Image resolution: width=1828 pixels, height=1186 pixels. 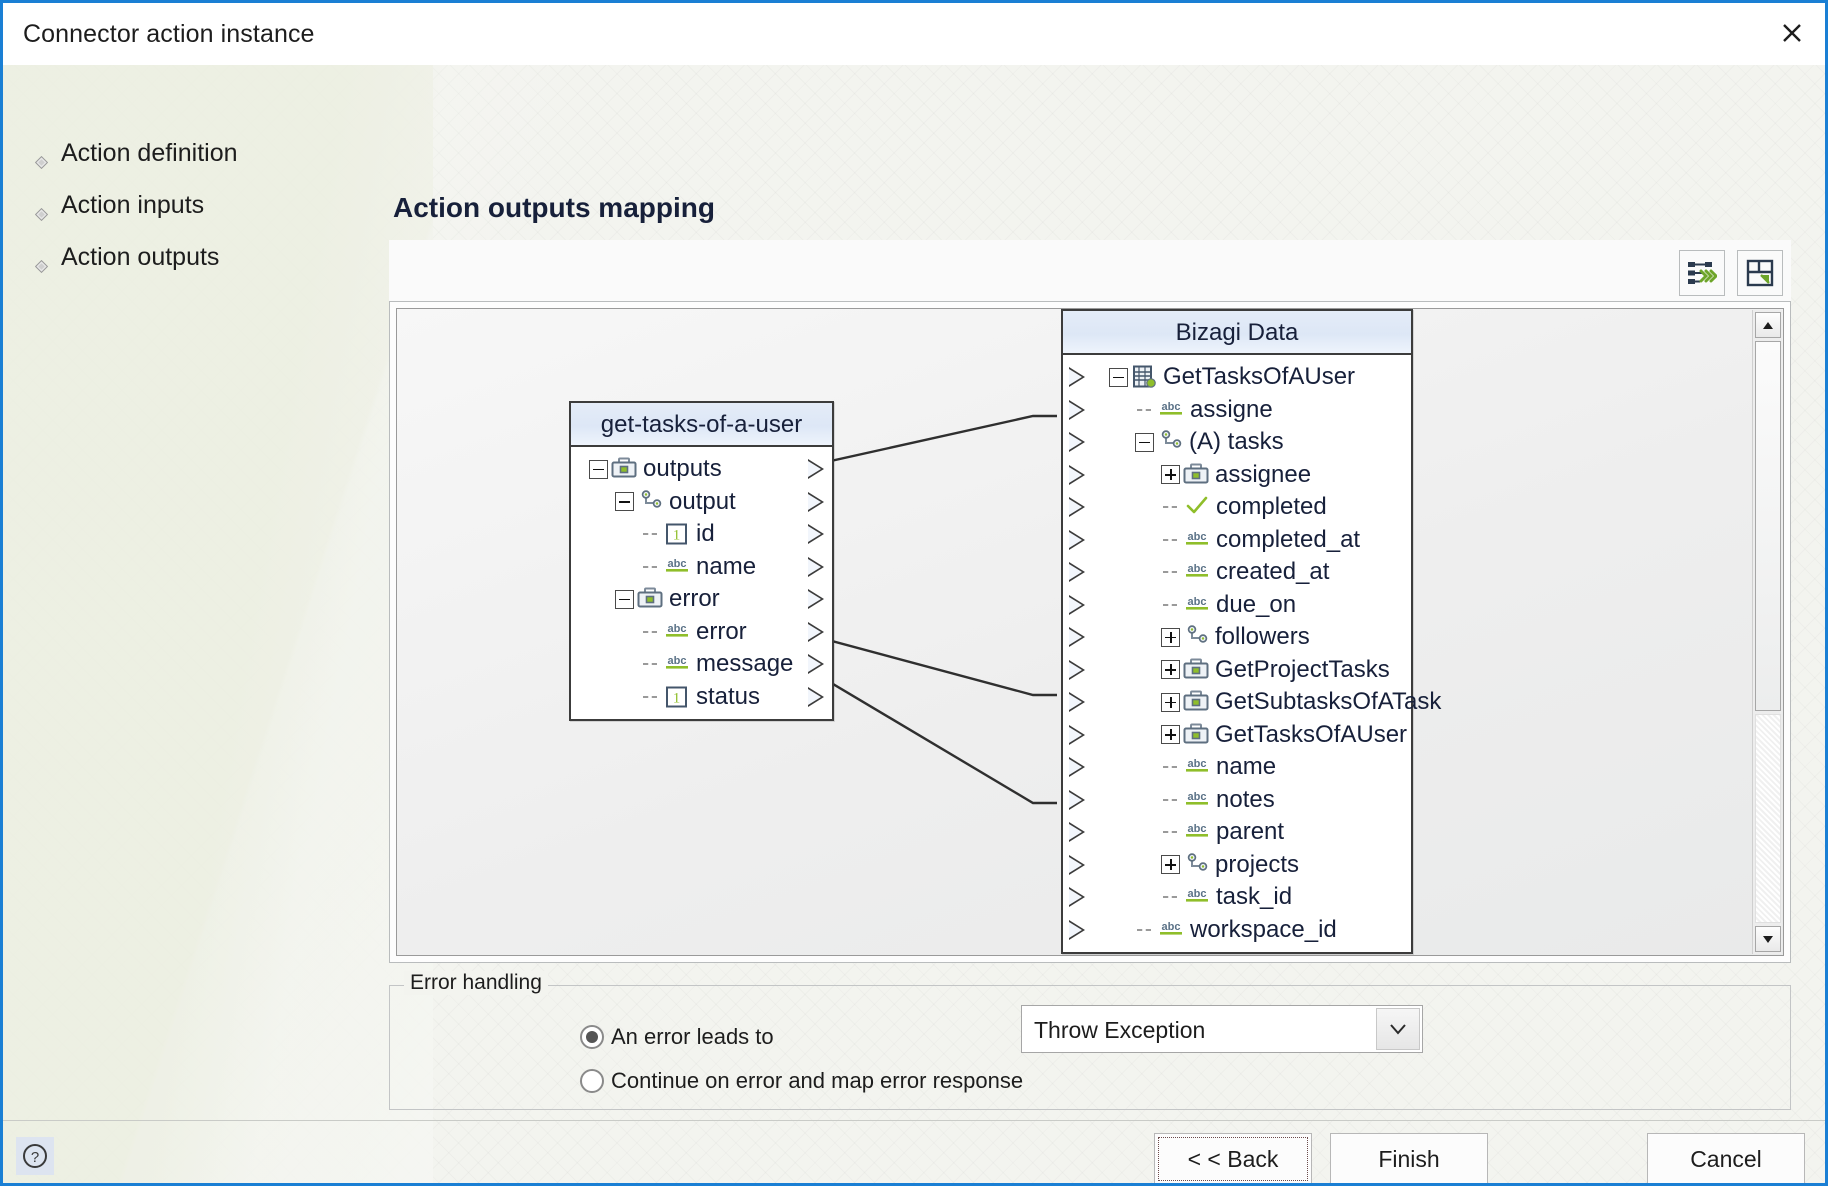 I want to click on scroll-down-icon, so click(x=1768, y=939).